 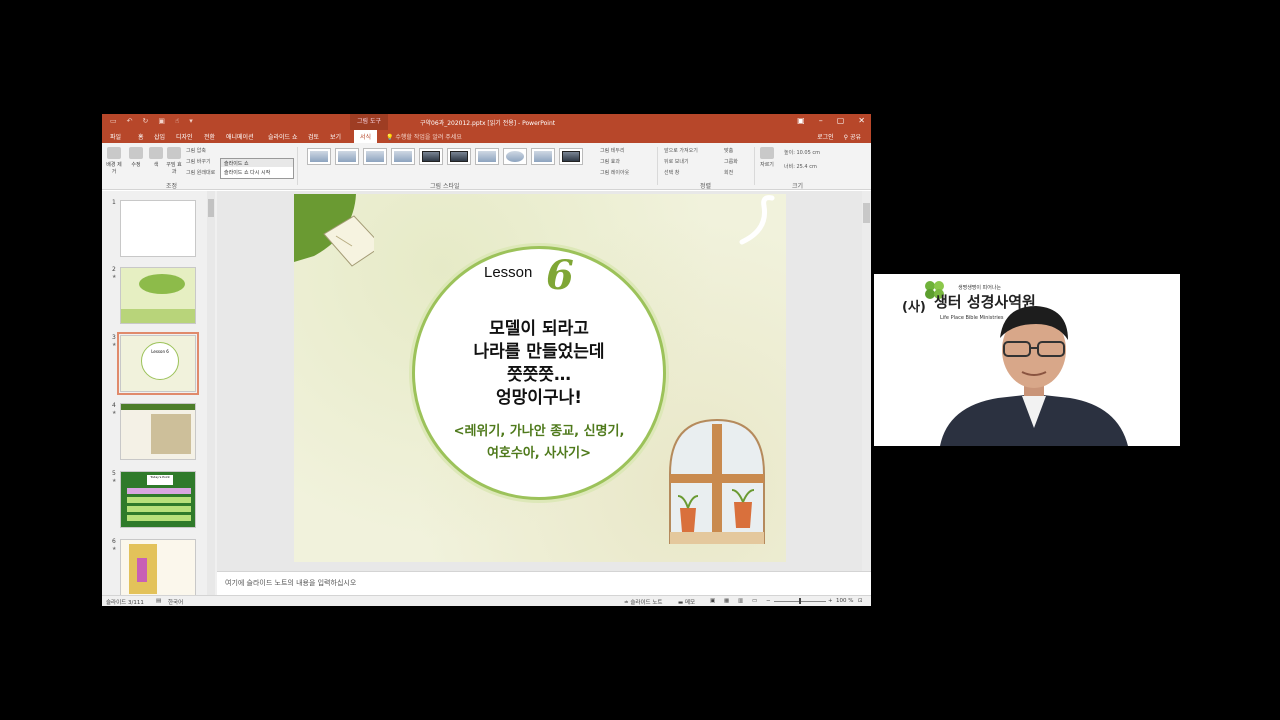 What do you see at coordinates (768, 601) in the screenshot?
I see `zoom-out-icon: −` at bounding box center [768, 601].